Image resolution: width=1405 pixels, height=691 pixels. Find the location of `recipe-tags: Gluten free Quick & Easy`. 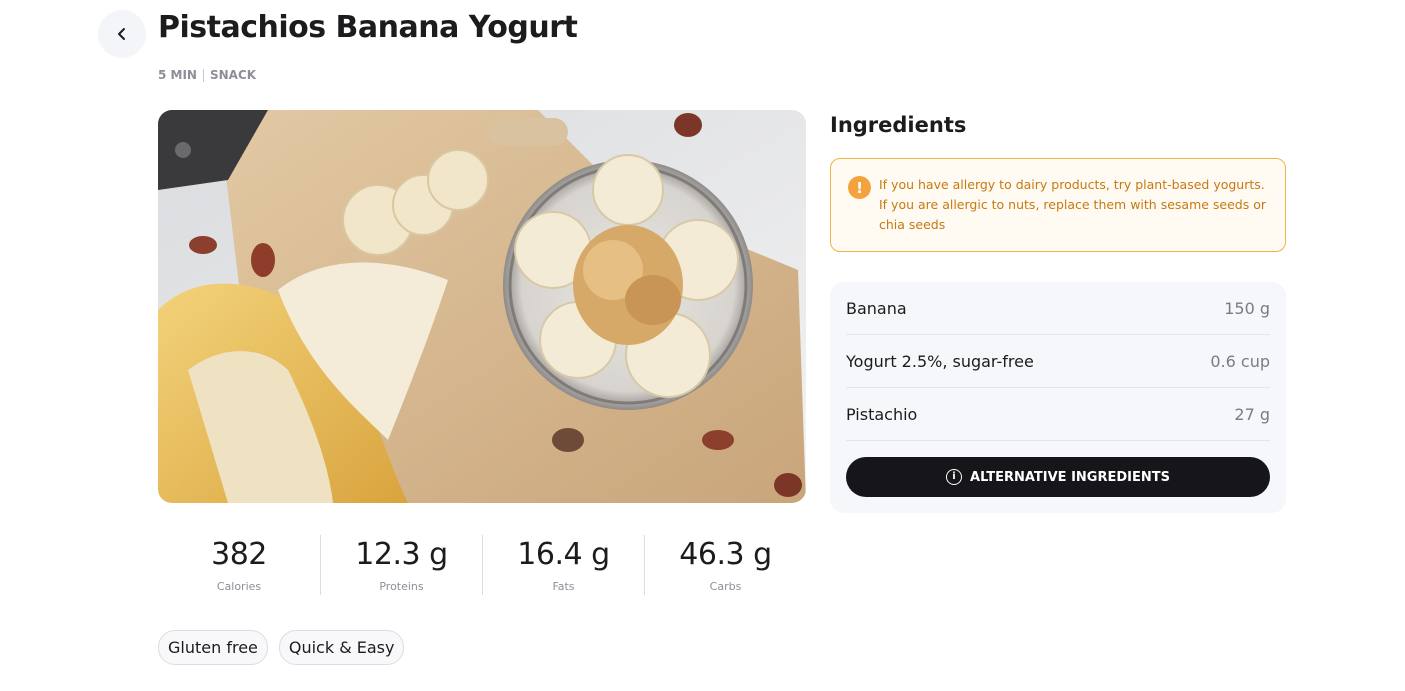

recipe-tags: Gluten free Quick & Easy is located at coordinates (281, 647).